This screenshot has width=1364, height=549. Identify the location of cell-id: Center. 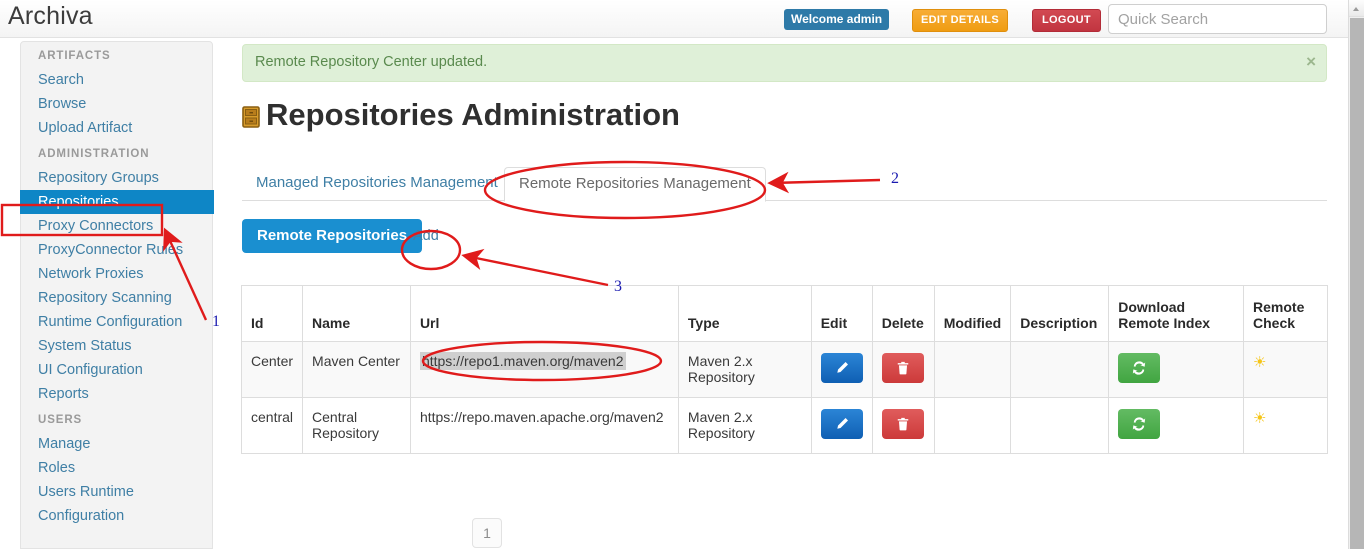
(272, 369).